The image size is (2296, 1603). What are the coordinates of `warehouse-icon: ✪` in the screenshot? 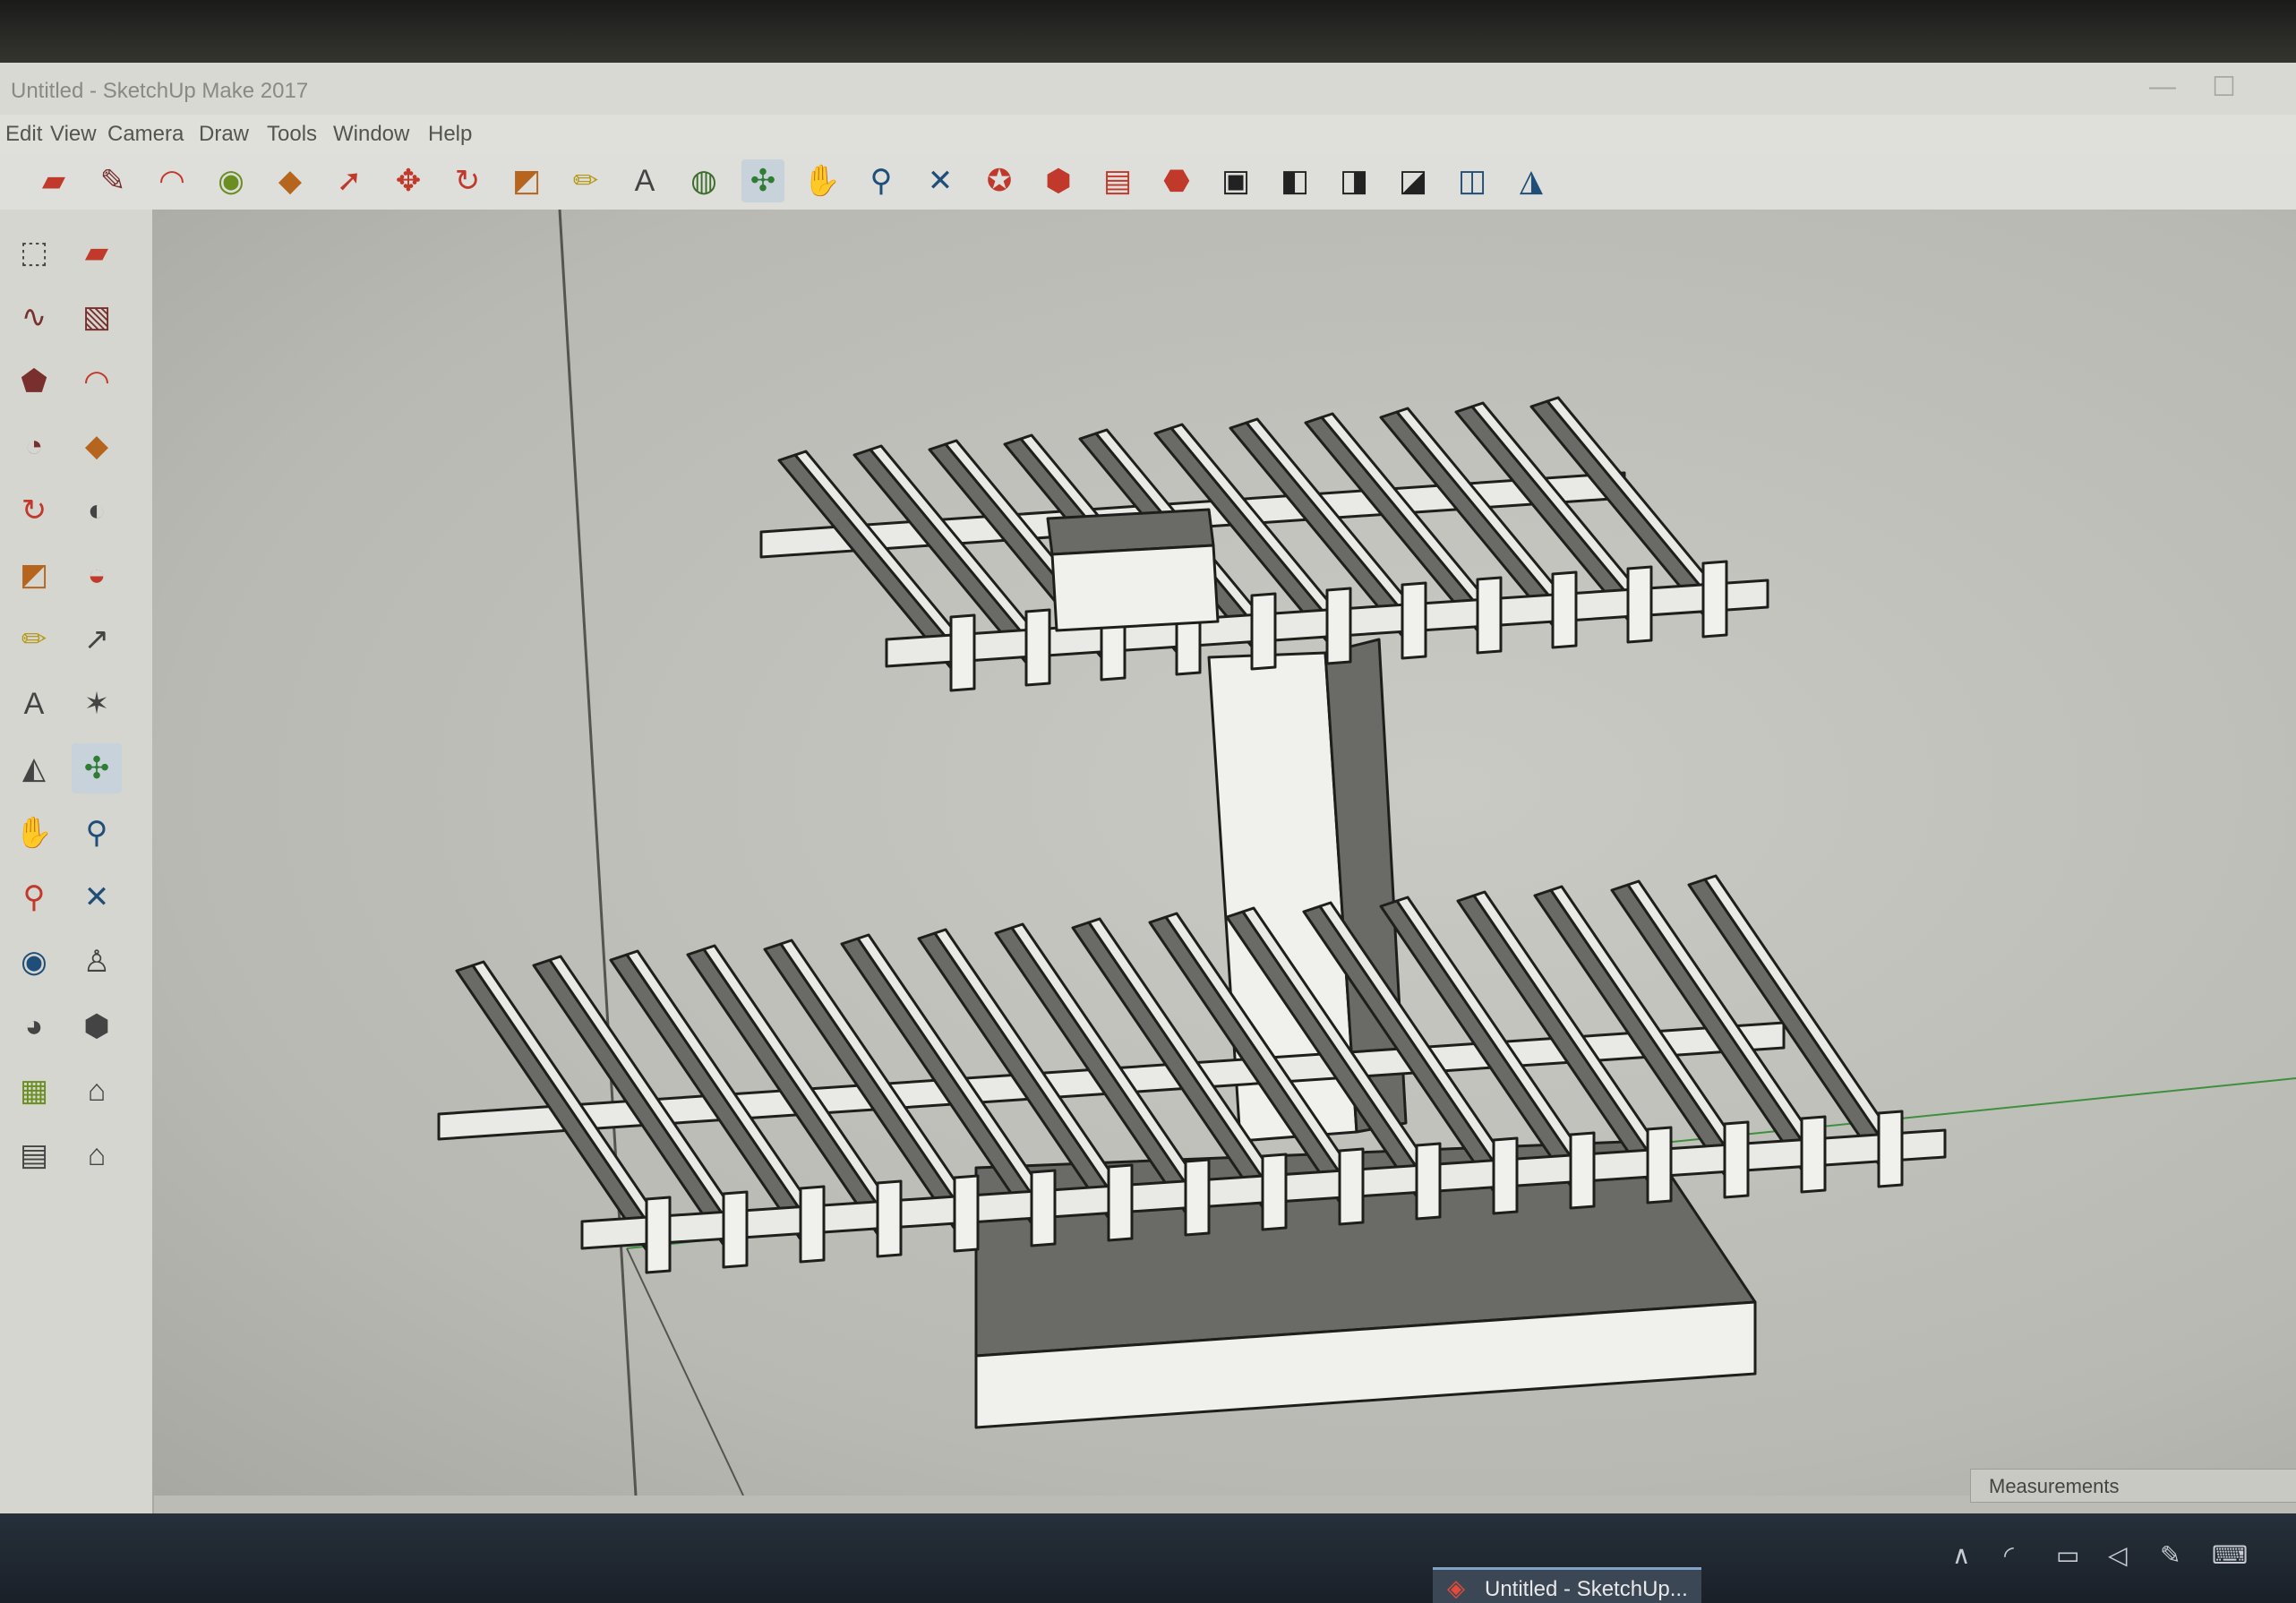 It's located at (1000, 181).